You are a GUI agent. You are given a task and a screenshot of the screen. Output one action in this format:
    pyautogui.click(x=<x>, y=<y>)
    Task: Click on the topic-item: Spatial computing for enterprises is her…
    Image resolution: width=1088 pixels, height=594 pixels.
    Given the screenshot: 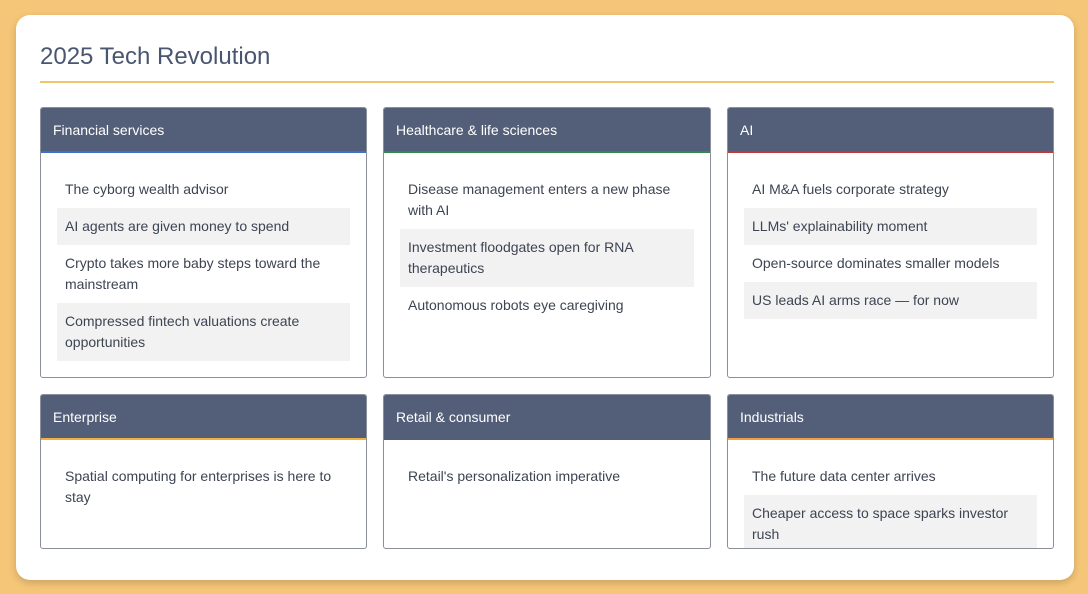 What is the action you would take?
    pyautogui.click(x=203, y=488)
    